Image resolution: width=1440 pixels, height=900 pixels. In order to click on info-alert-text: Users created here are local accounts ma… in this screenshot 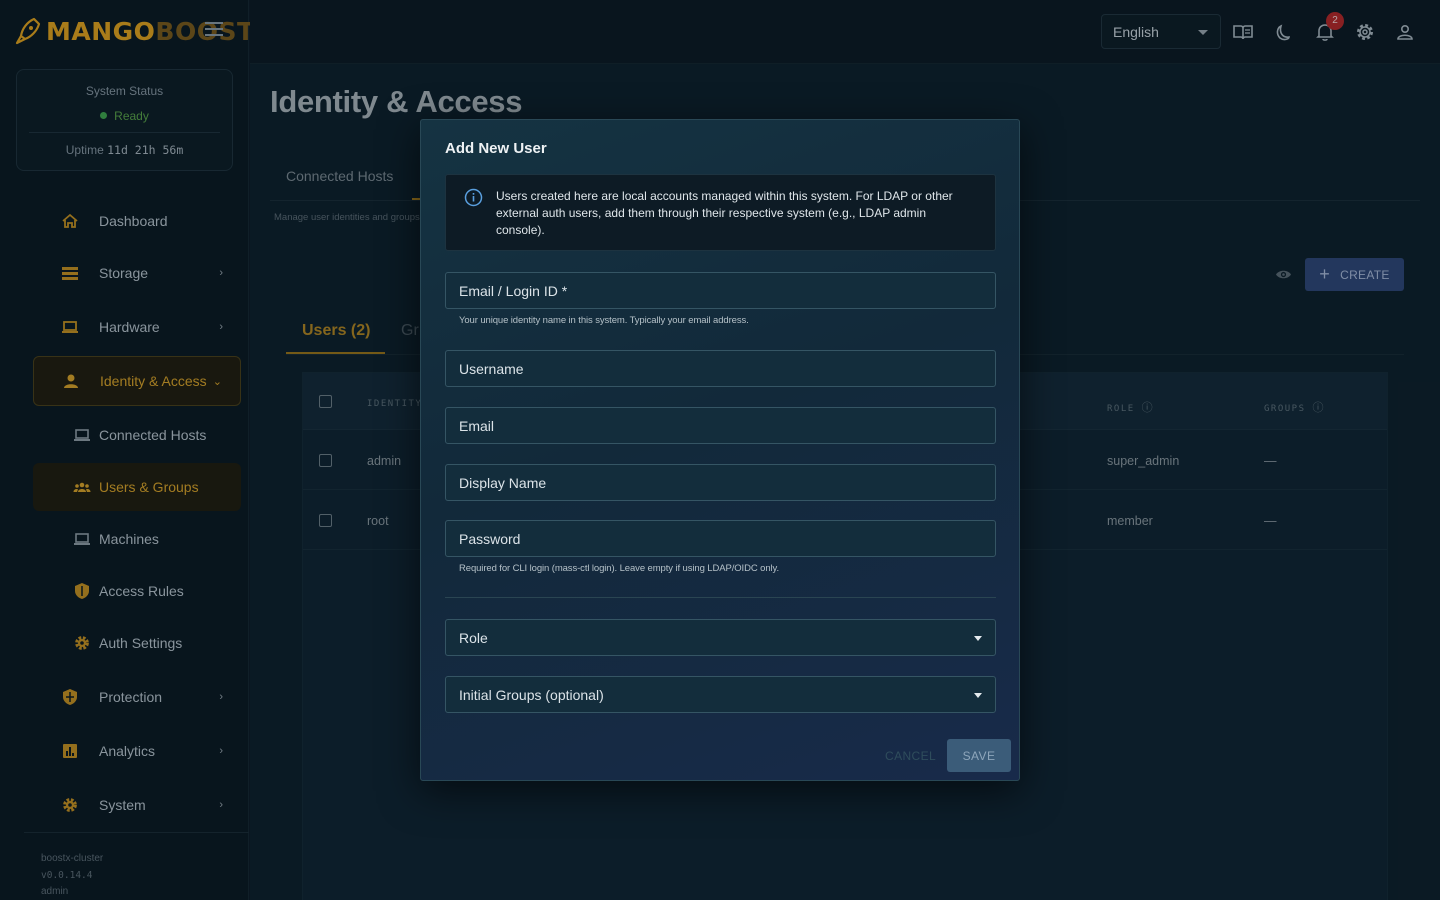, I will do `click(724, 213)`.